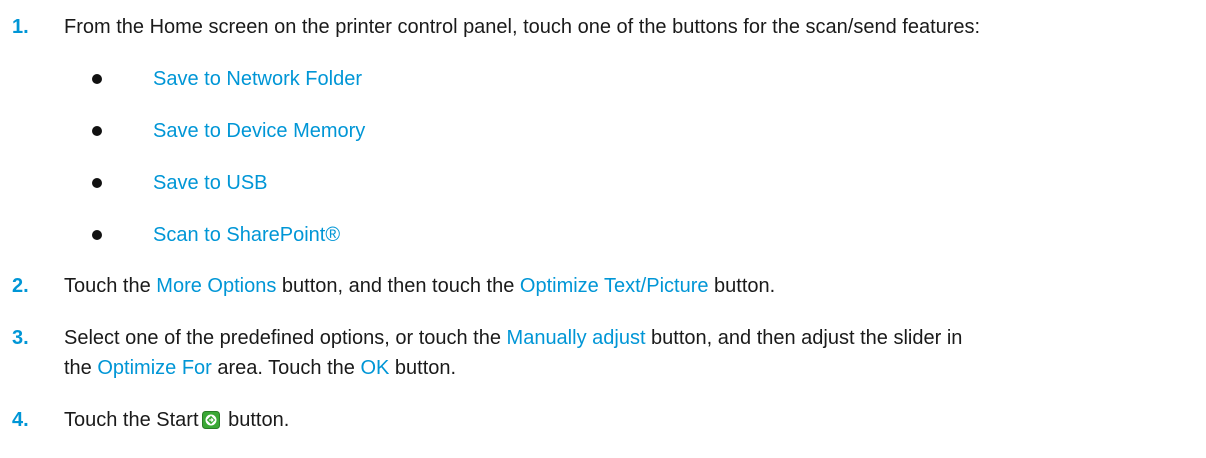 The height and width of the screenshot is (458, 1206). I want to click on link-optimize-text-picture: Optimize Text/Picture, so click(614, 286).